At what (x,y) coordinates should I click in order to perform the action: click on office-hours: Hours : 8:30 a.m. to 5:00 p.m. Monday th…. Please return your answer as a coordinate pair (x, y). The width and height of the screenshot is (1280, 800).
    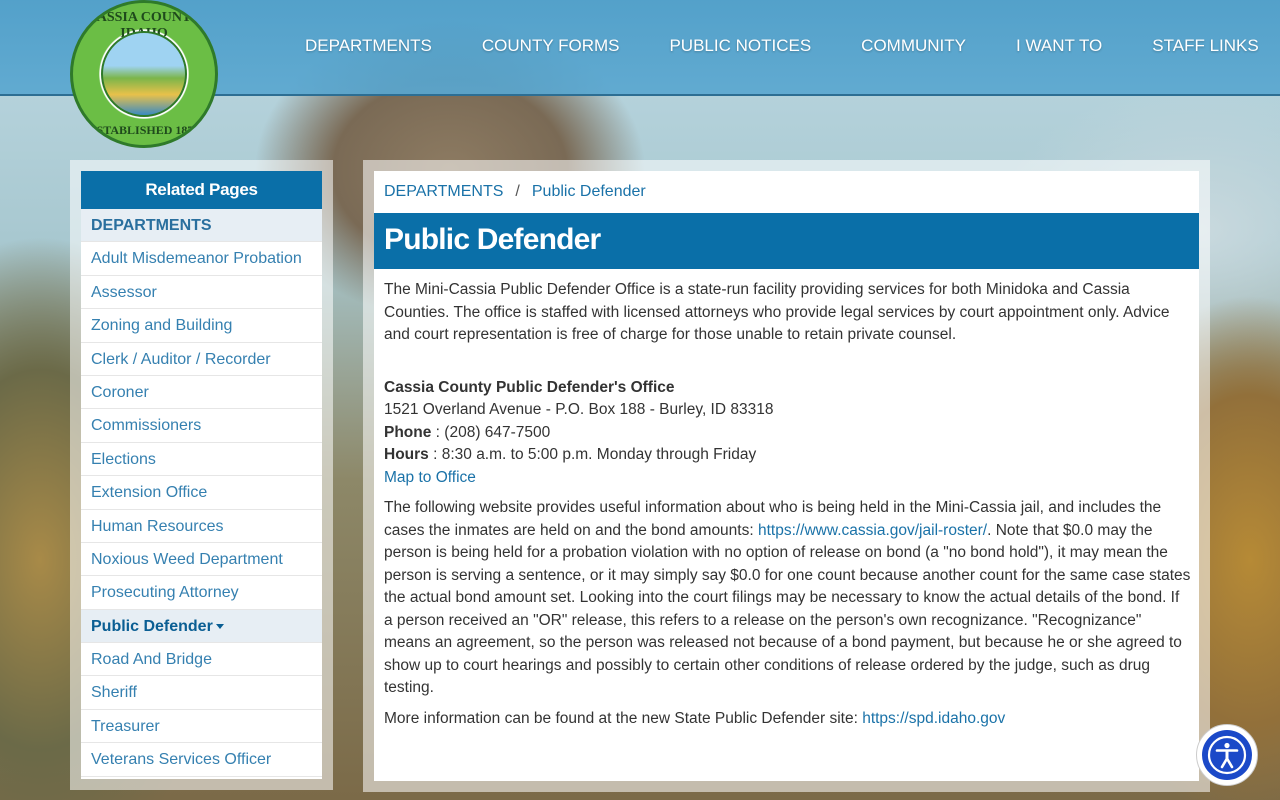
    Looking at the image, I should click on (788, 455).